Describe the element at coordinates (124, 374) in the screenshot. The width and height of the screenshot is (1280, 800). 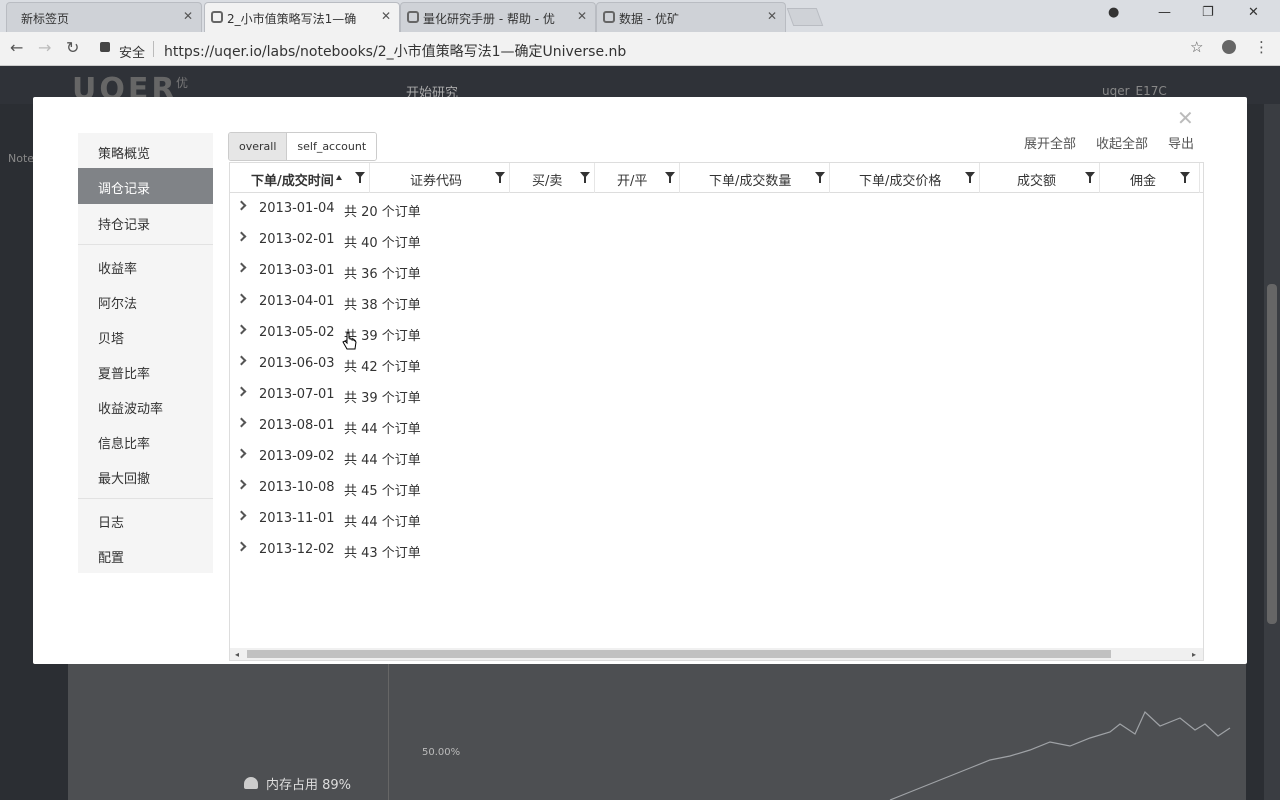
I see `side-item-label: 夏普比率` at that location.